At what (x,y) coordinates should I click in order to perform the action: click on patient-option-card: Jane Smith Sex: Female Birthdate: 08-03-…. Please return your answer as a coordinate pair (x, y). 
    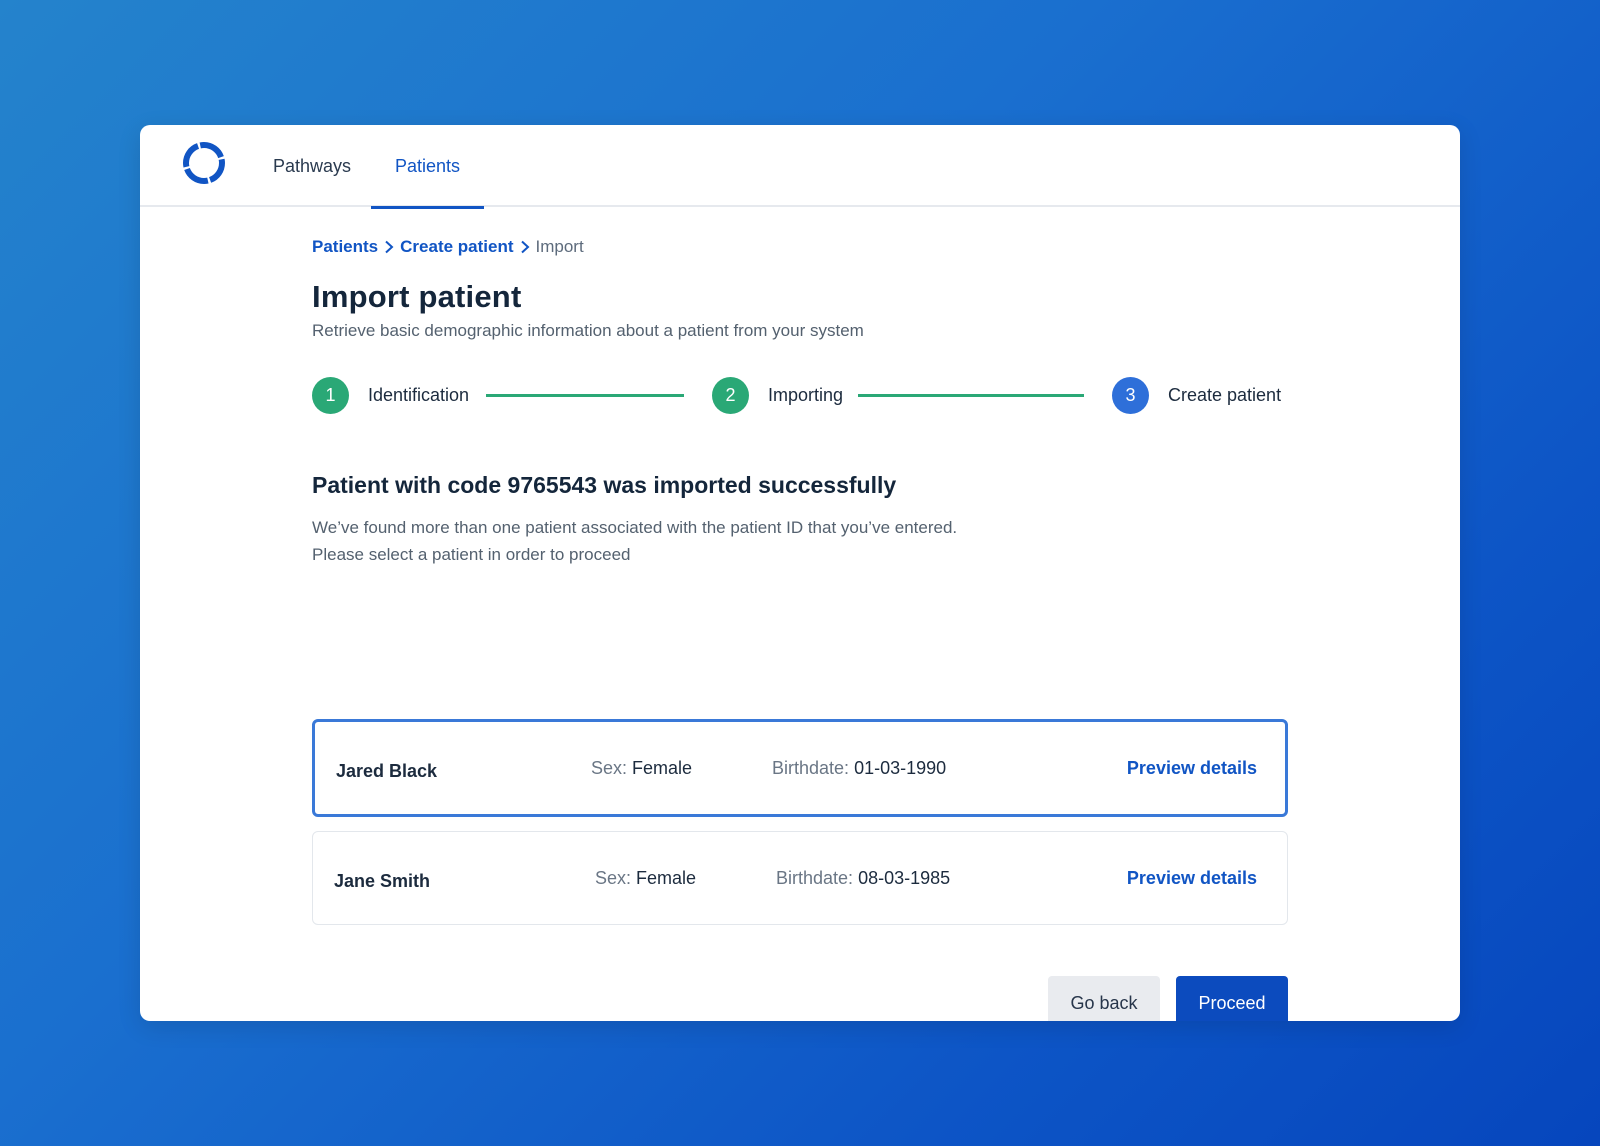
    Looking at the image, I should click on (800, 878).